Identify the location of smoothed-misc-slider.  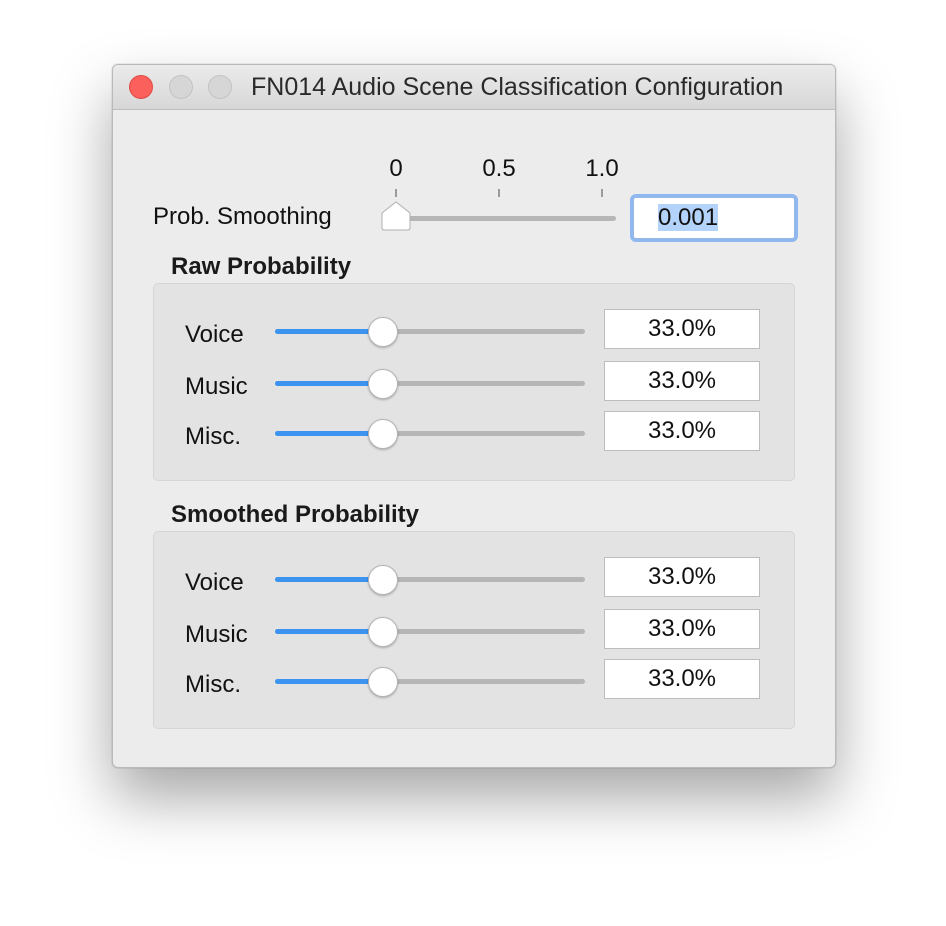
(430, 681).